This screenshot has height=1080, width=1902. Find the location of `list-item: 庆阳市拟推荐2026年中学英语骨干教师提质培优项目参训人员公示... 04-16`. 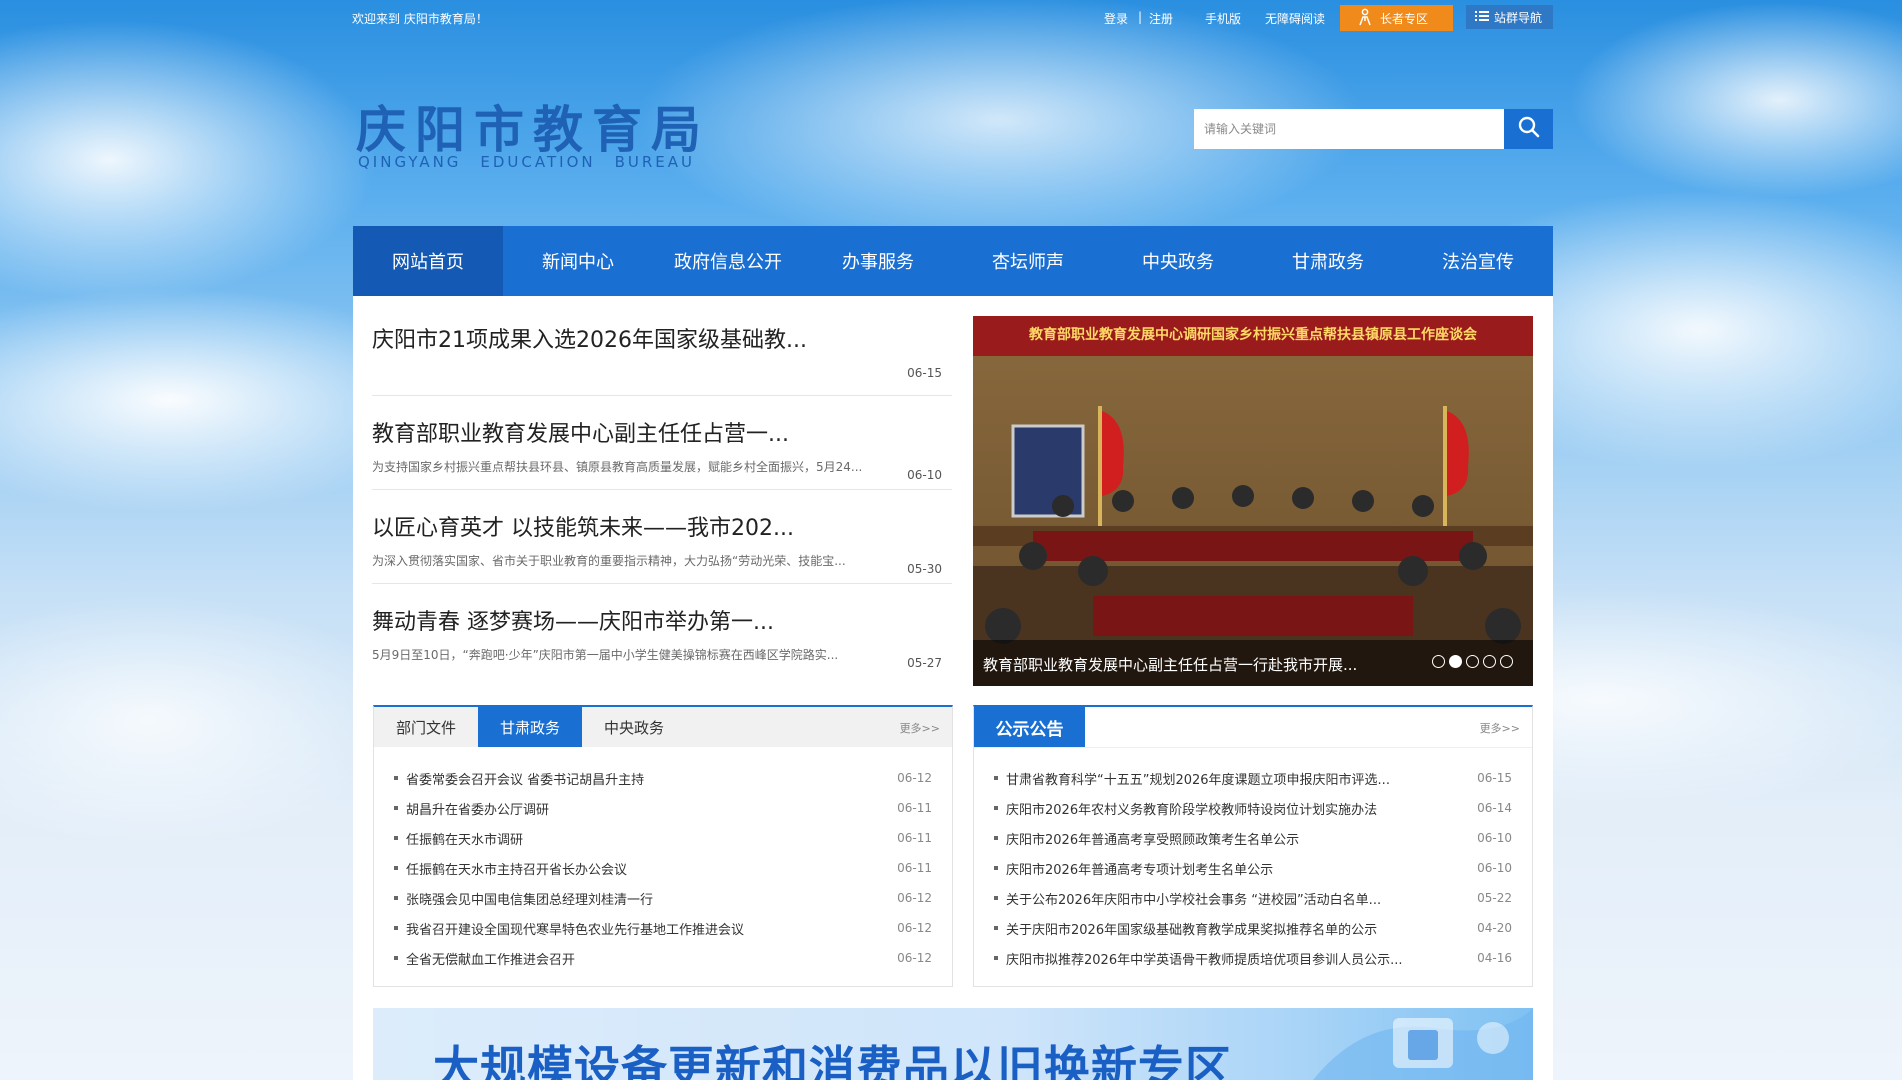

list-item: 庆阳市拟推荐2026年中学英语骨干教师提质培优项目参训人员公示... 04-16 is located at coordinates (1253, 958).